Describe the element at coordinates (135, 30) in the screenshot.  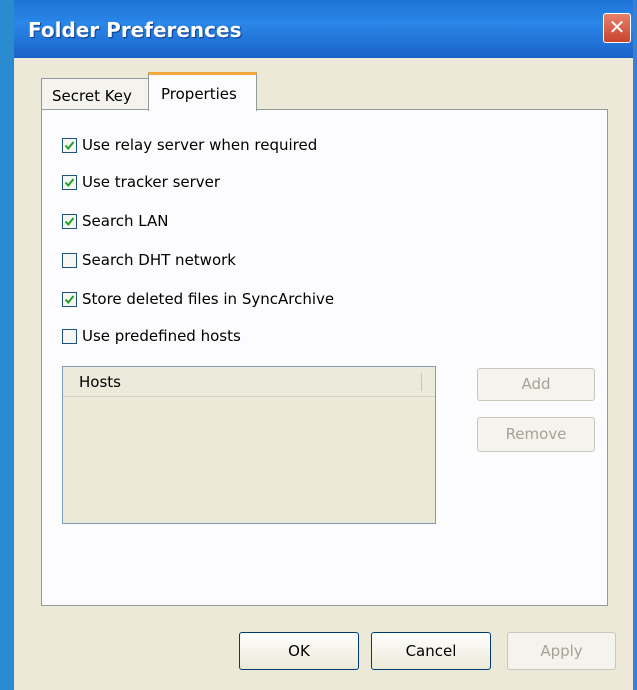
I see `window-title: Folder Preferences` at that location.